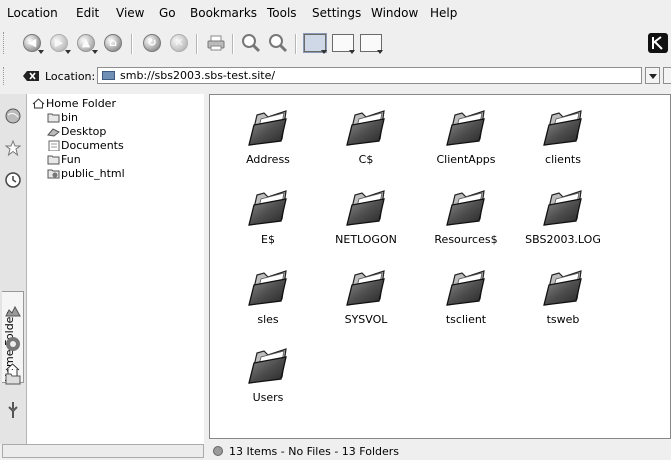 The width and height of the screenshot is (671, 460). Describe the element at coordinates (103, 451) in the screenshot. I see `sidebar-status` at that location.